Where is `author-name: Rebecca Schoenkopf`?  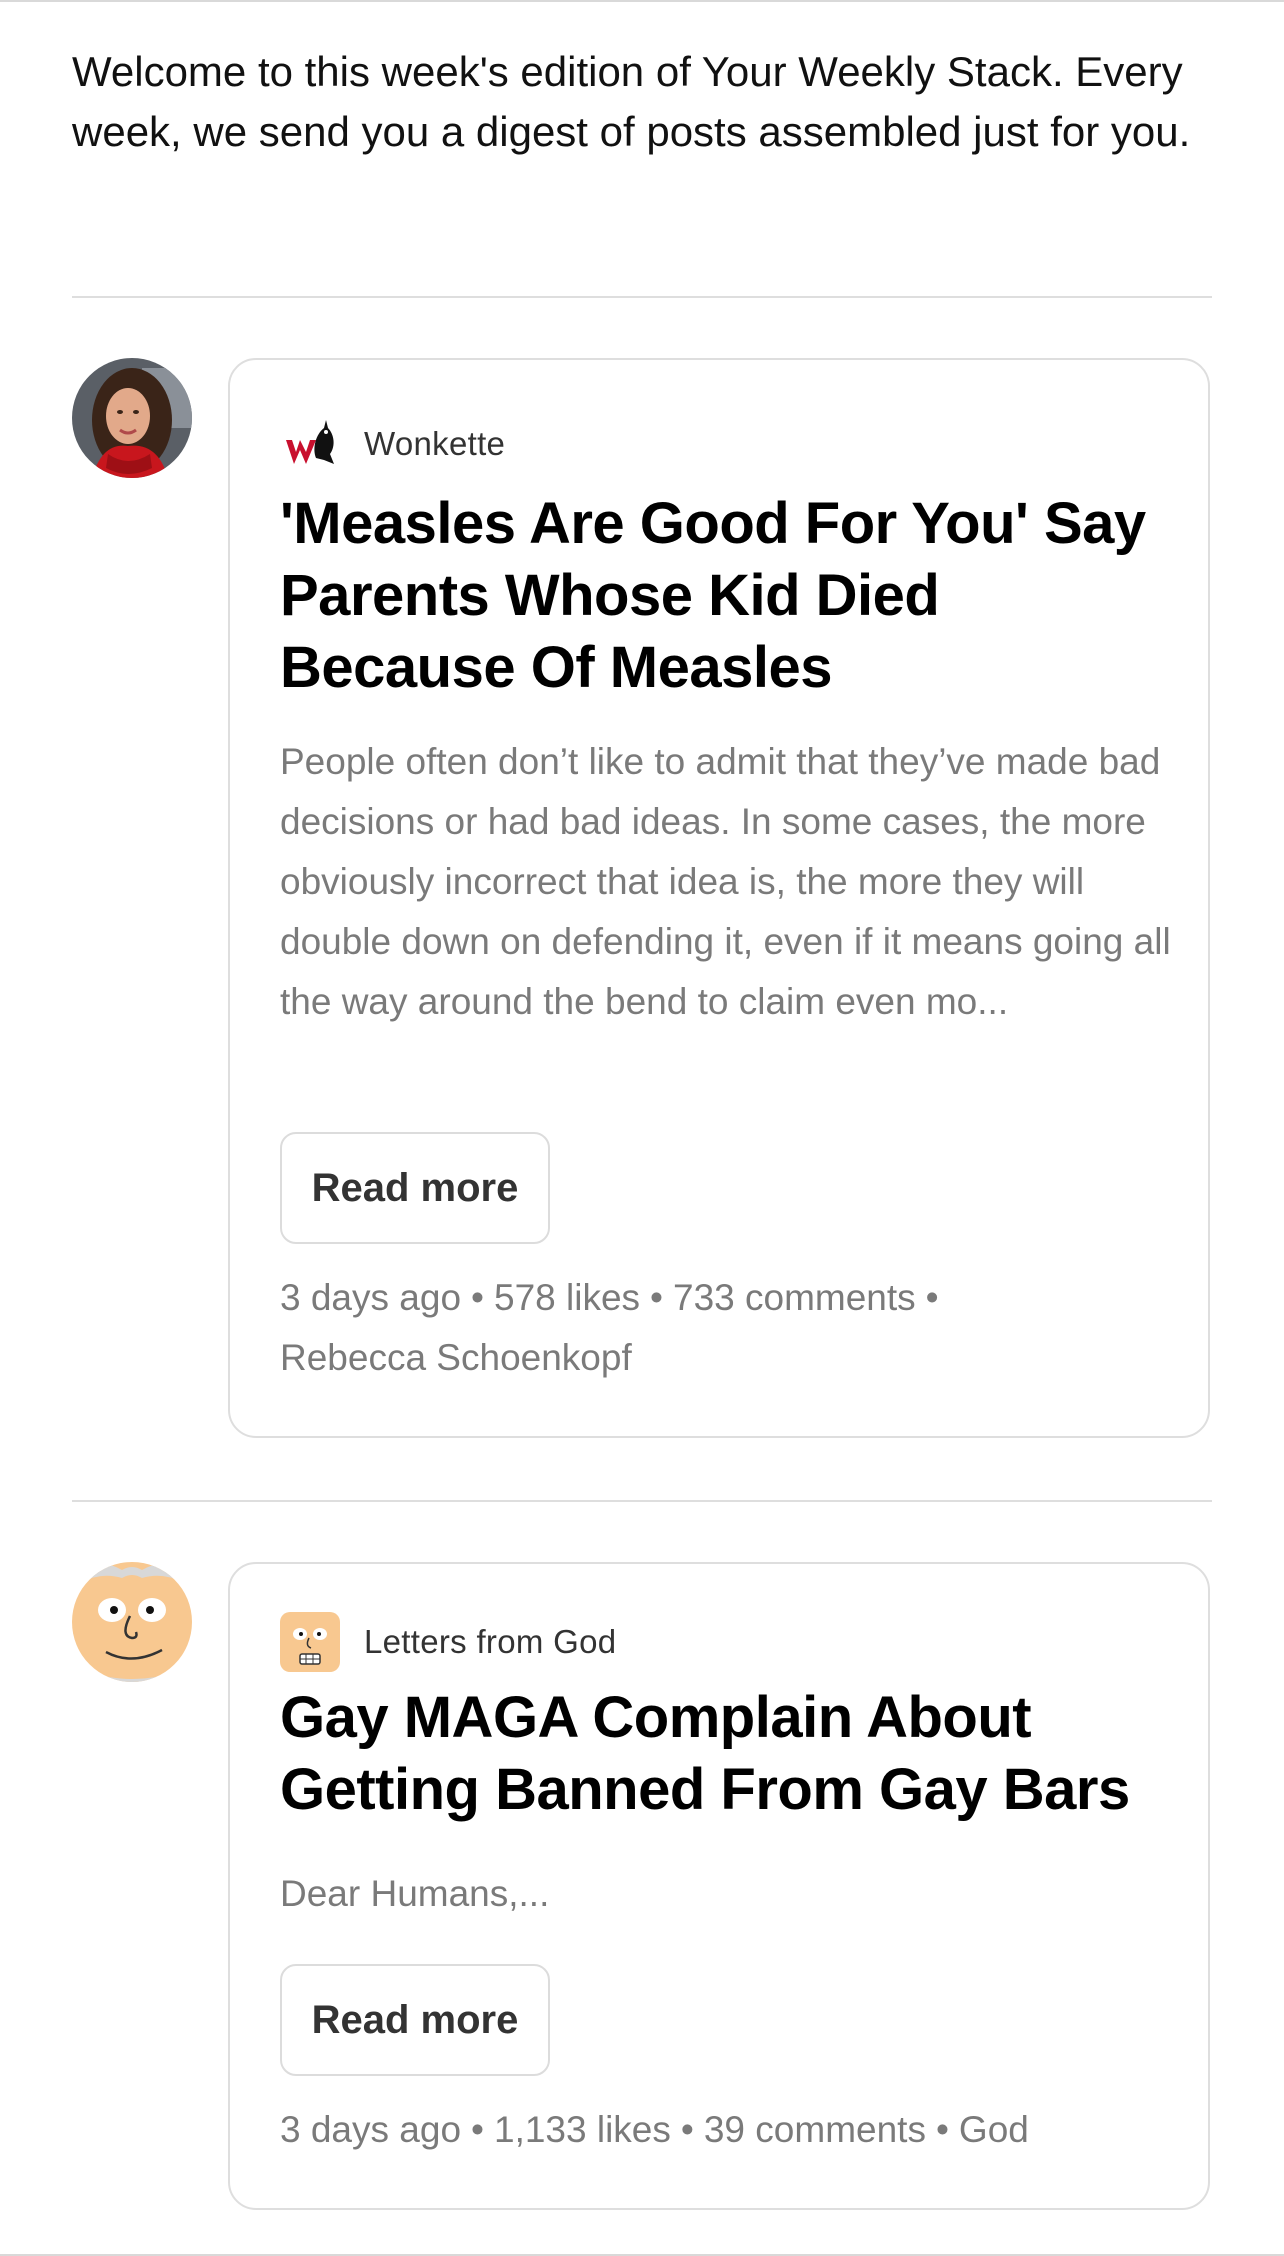
author-name: Rebecca Schoenkopf is located at coordinates (456, 1357).